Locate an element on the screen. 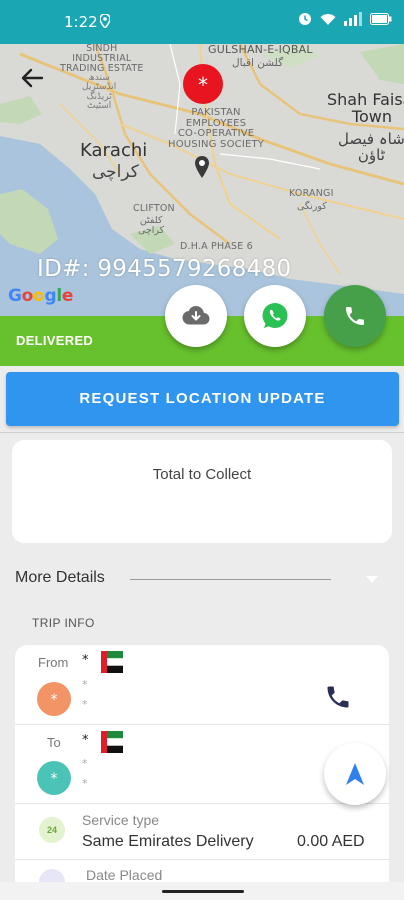 The image size is (404, 900). back-arrow-icon is located at coordinates (32, 78).